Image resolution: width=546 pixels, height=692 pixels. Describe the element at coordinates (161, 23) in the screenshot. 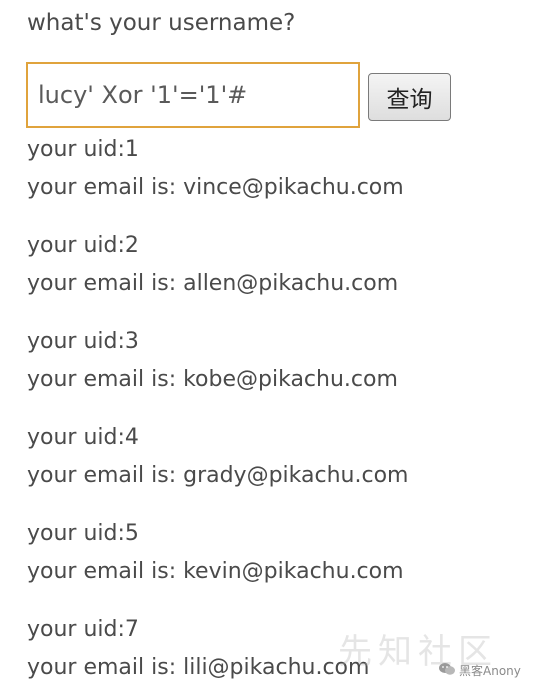

I see `username-prompt-label: what's your username?` at that location.